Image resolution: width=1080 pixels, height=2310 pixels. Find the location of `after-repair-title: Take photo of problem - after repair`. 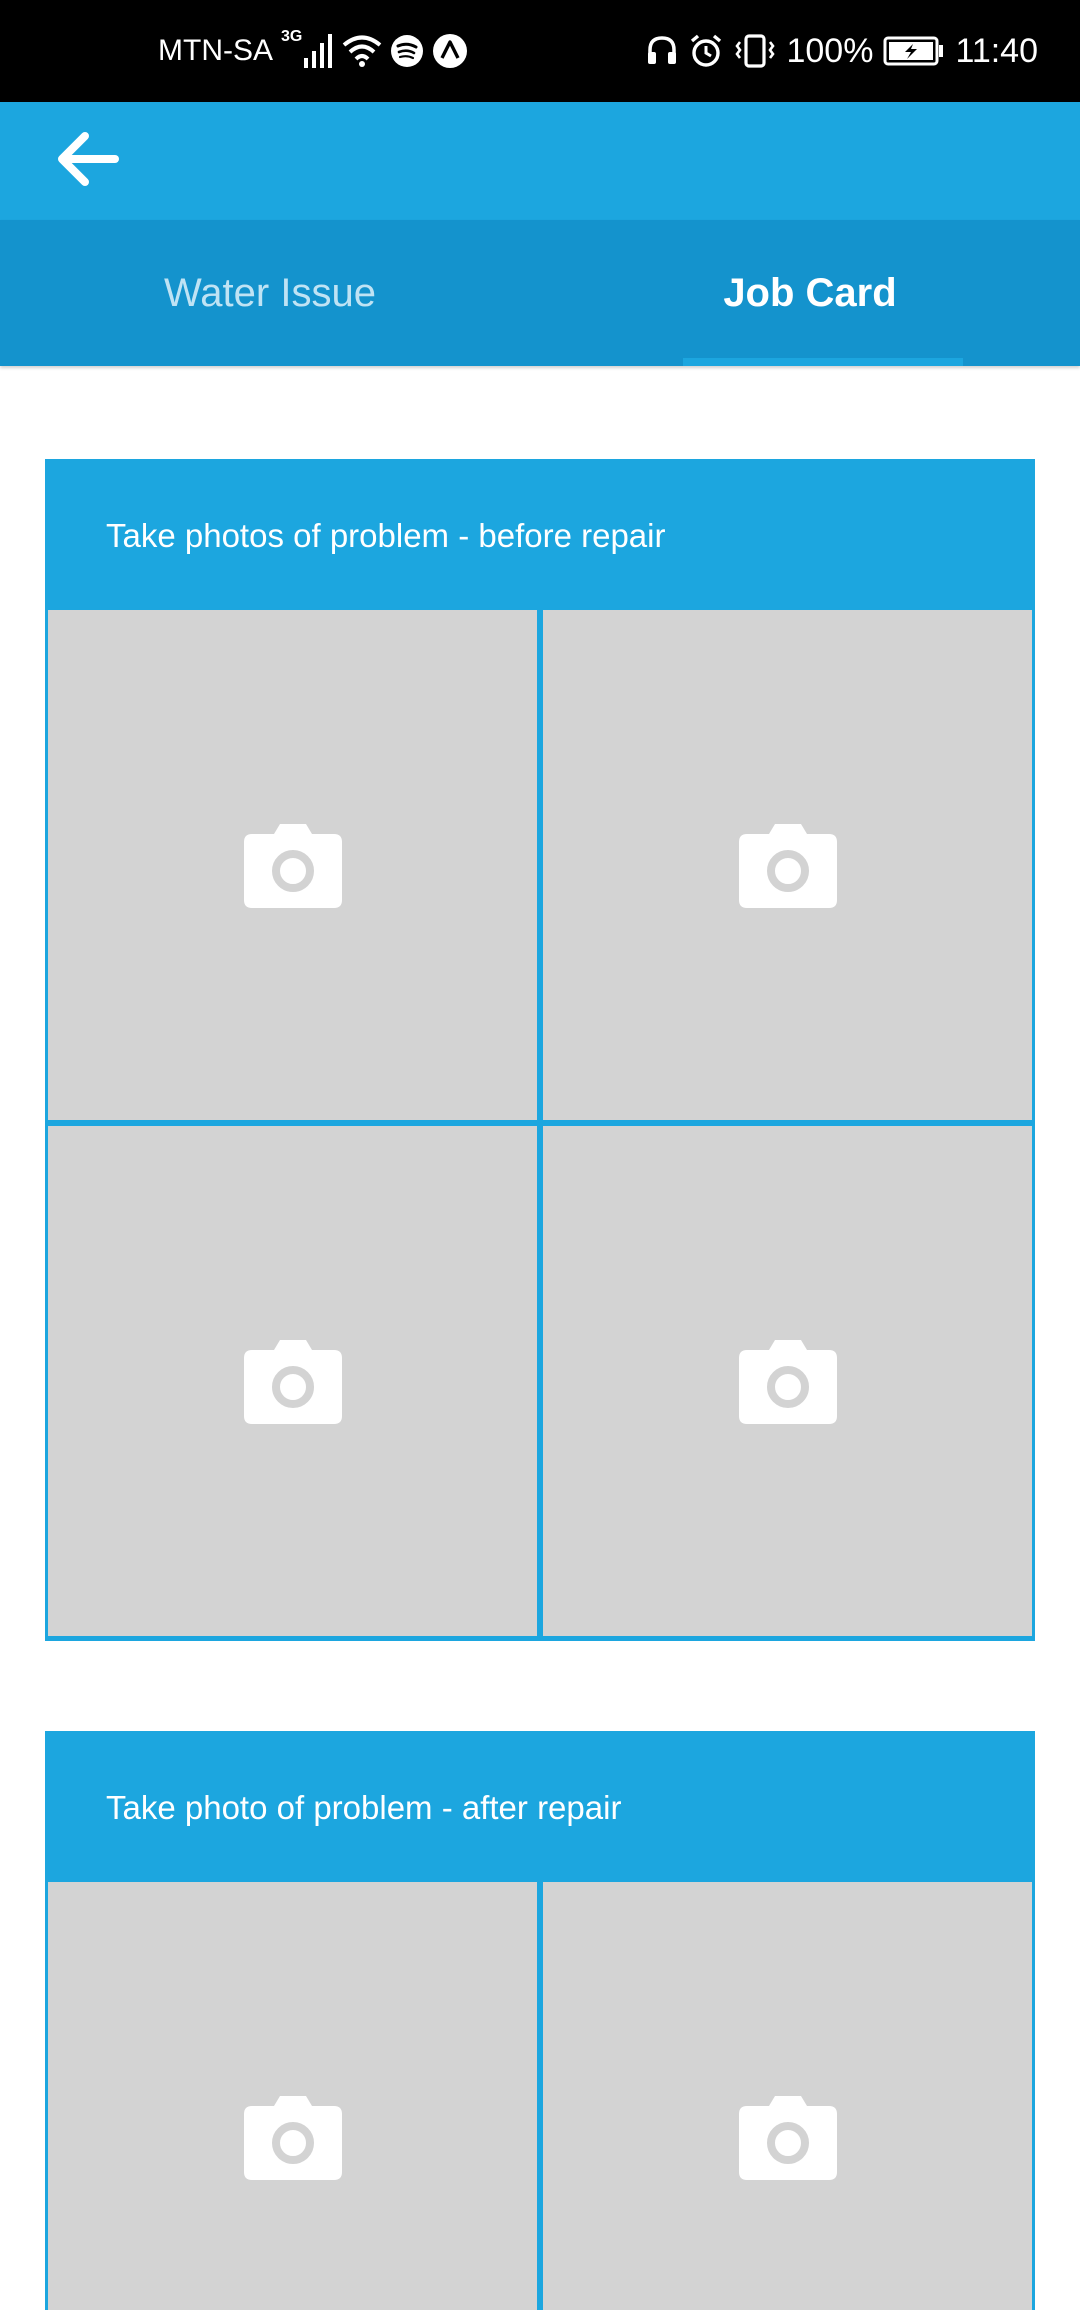

after-repair-title: Take photo of problem - after repair is located at coordinates (540, 1808).